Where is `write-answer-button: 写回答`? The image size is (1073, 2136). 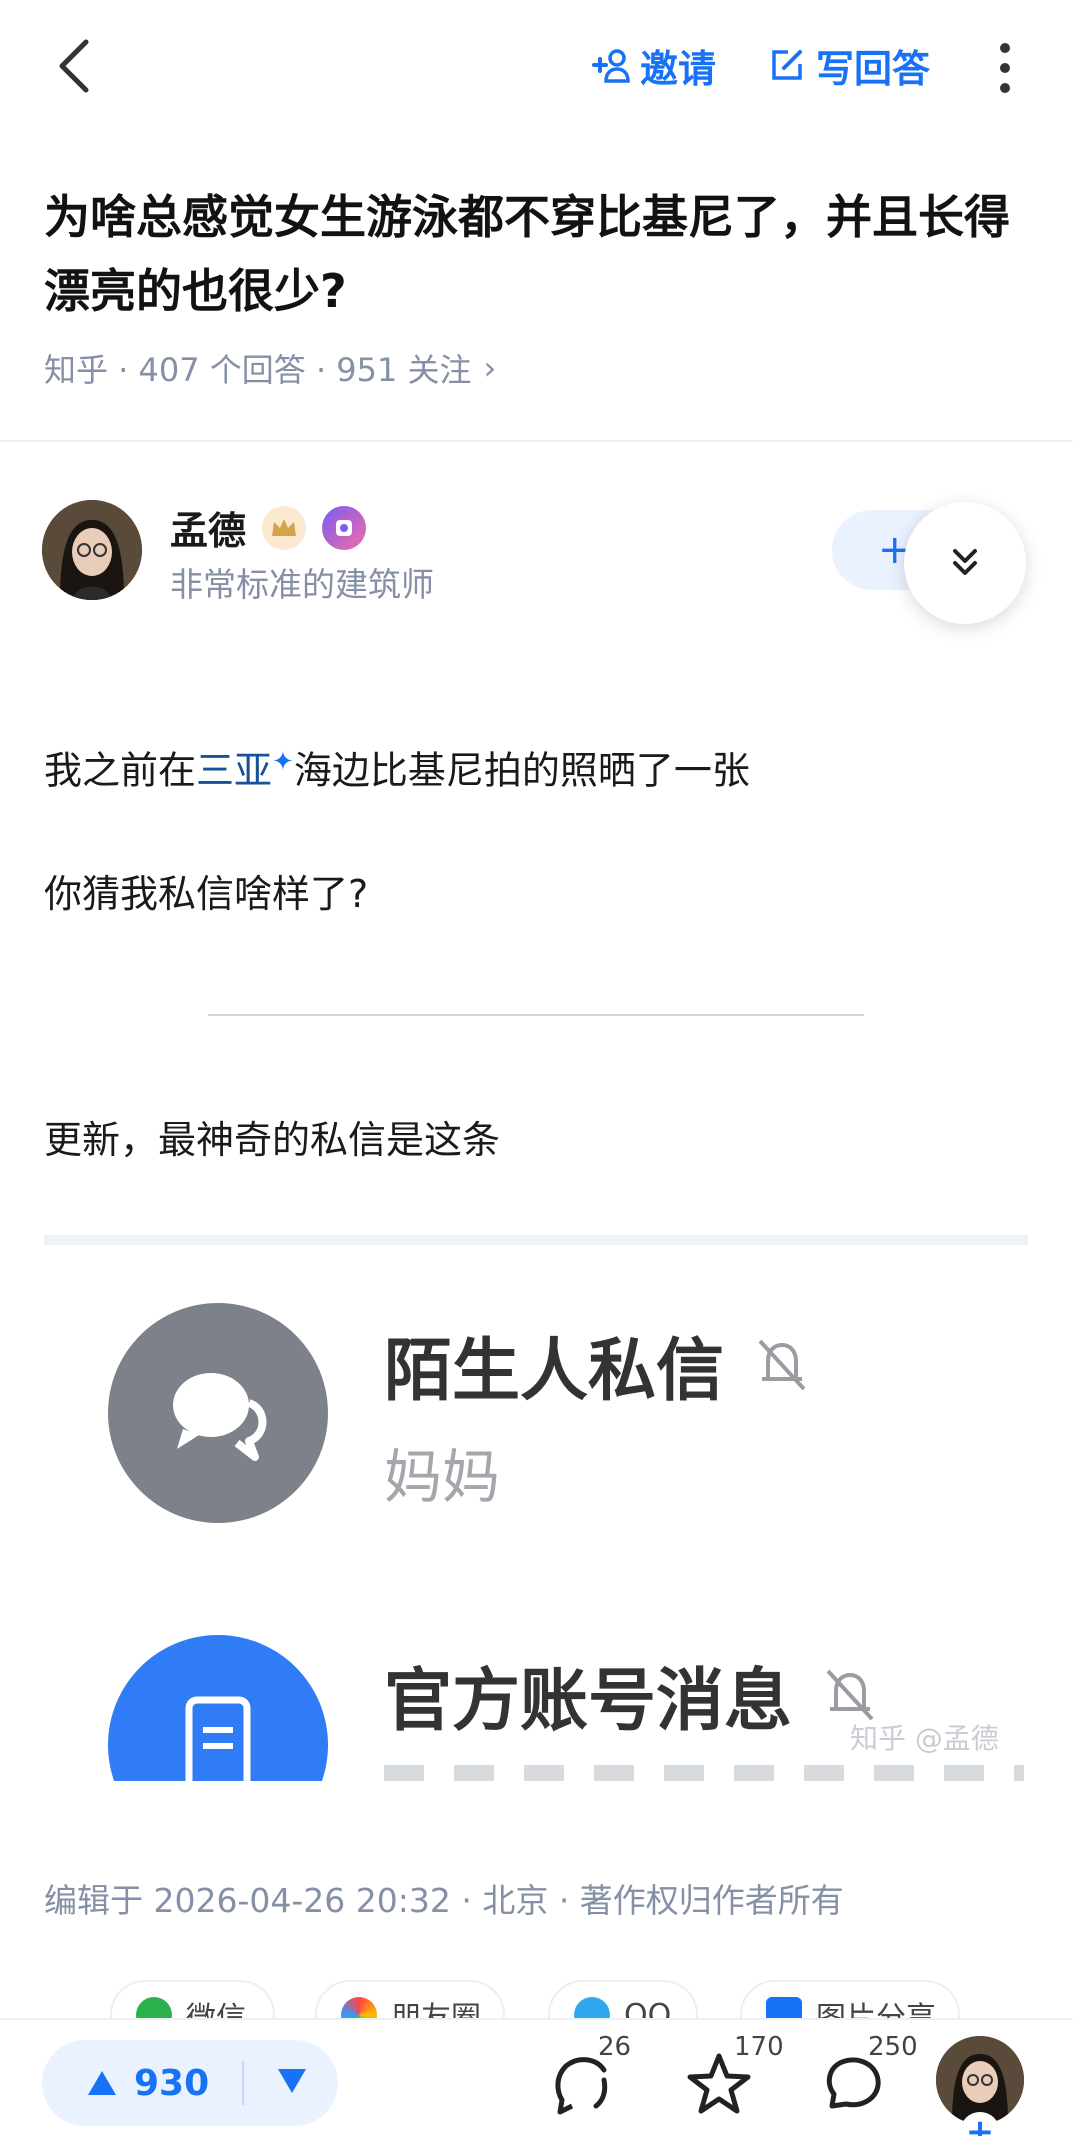
write-answer-button: 写回答 is located at coordinates (849, 65).